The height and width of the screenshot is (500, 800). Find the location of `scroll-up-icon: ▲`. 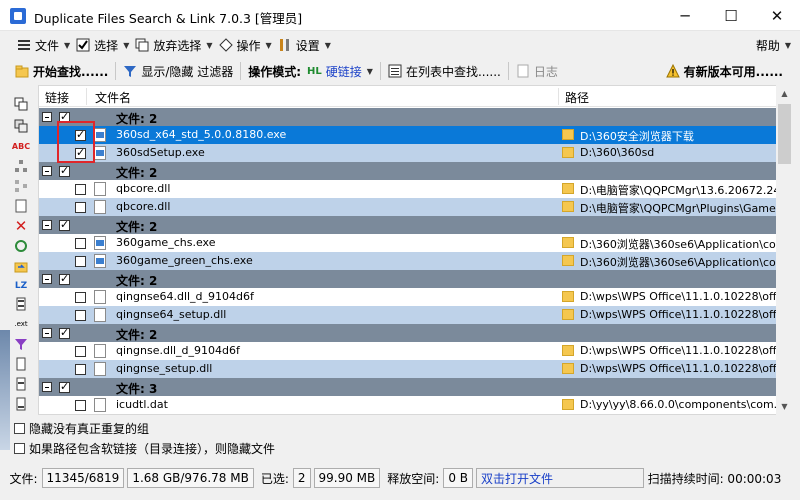

scroll-up-icon: ▲ is located at coordinates (784, 93).